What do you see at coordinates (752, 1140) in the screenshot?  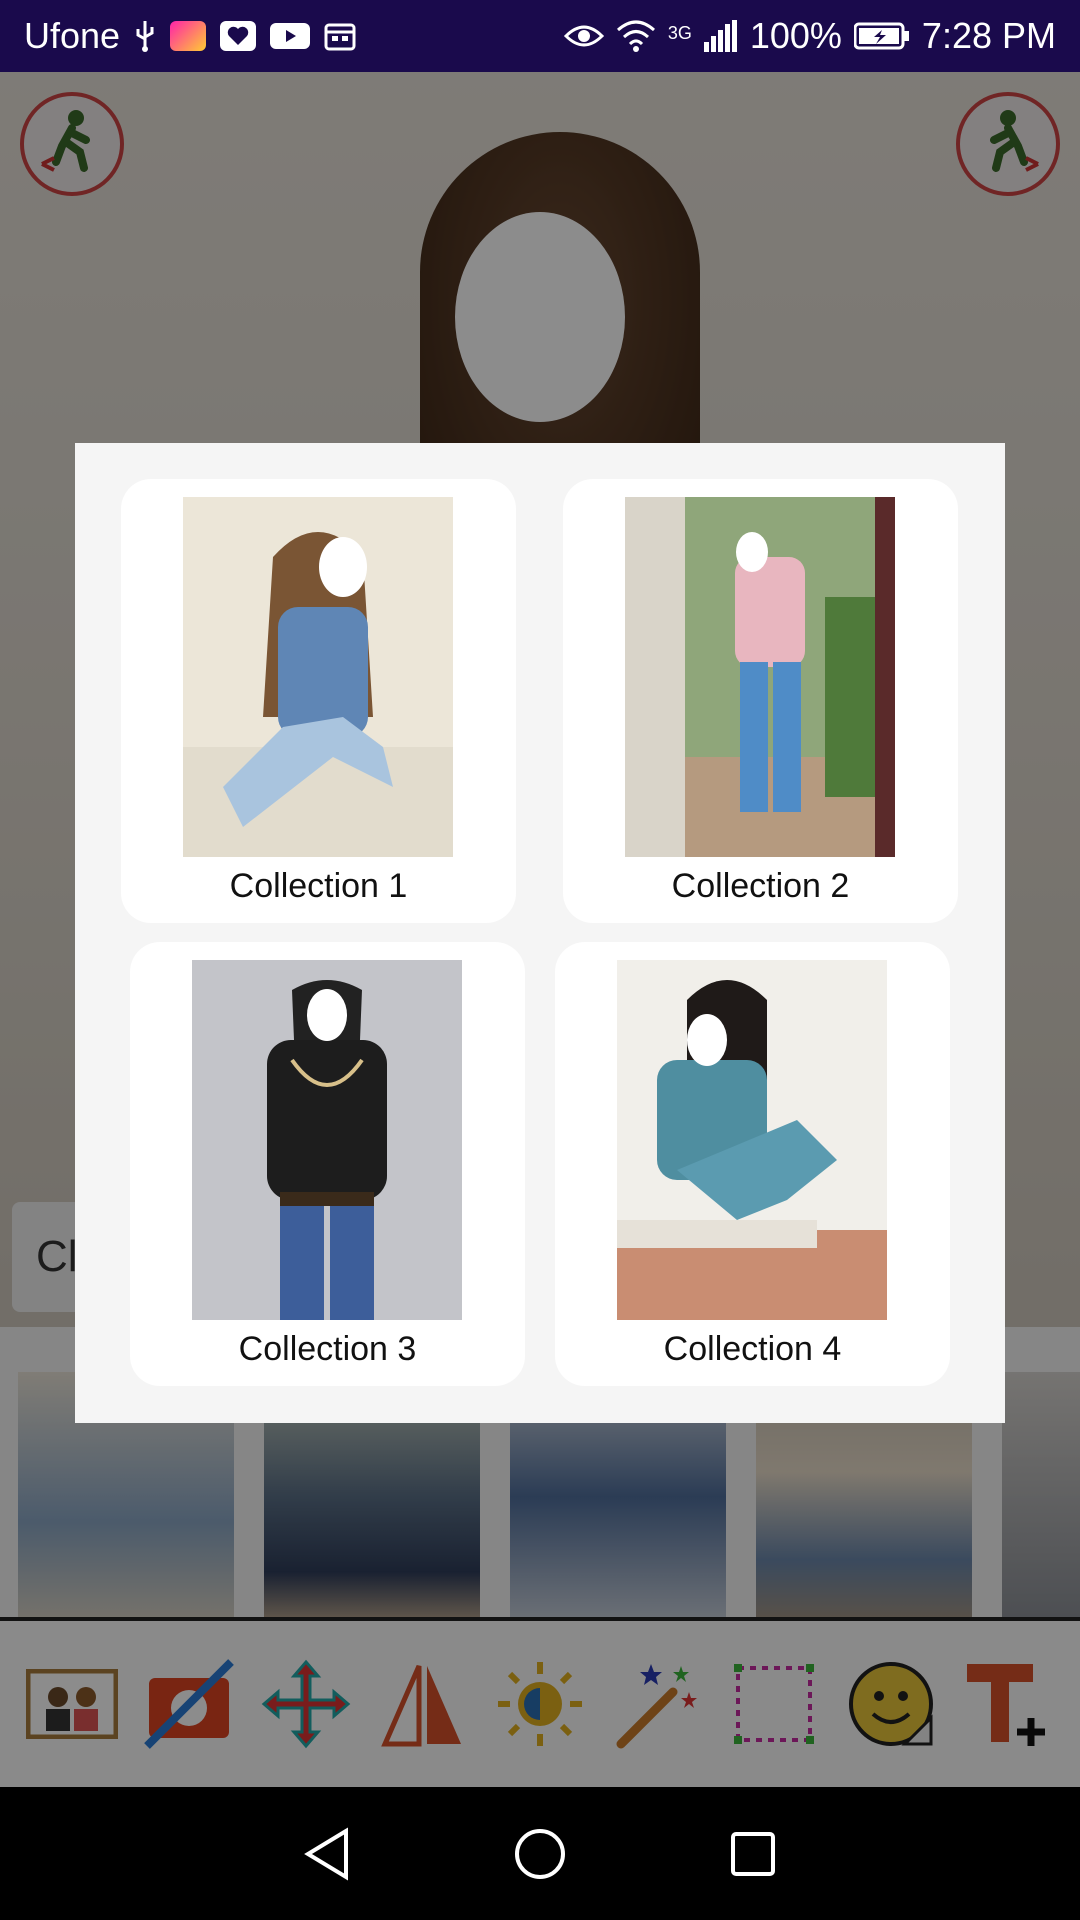 I see `collection-4-thumbnail` at bounding box center [752, 1140].